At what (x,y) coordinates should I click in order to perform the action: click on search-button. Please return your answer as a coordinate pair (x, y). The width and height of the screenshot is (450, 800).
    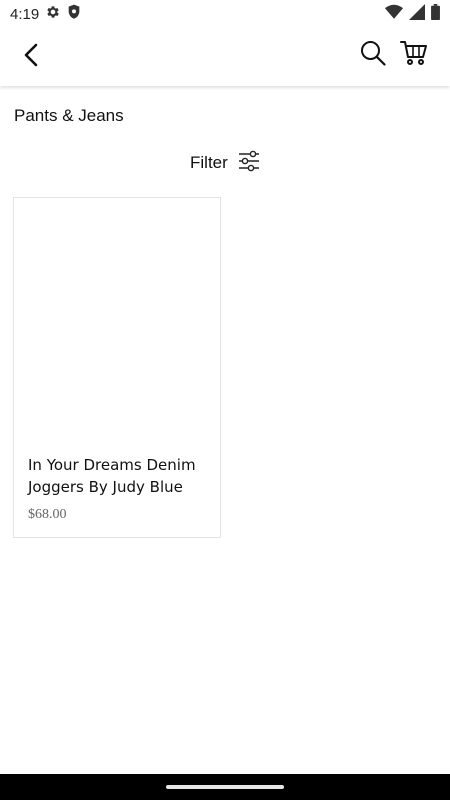
    Looking at the image, I should click on (373, 55).